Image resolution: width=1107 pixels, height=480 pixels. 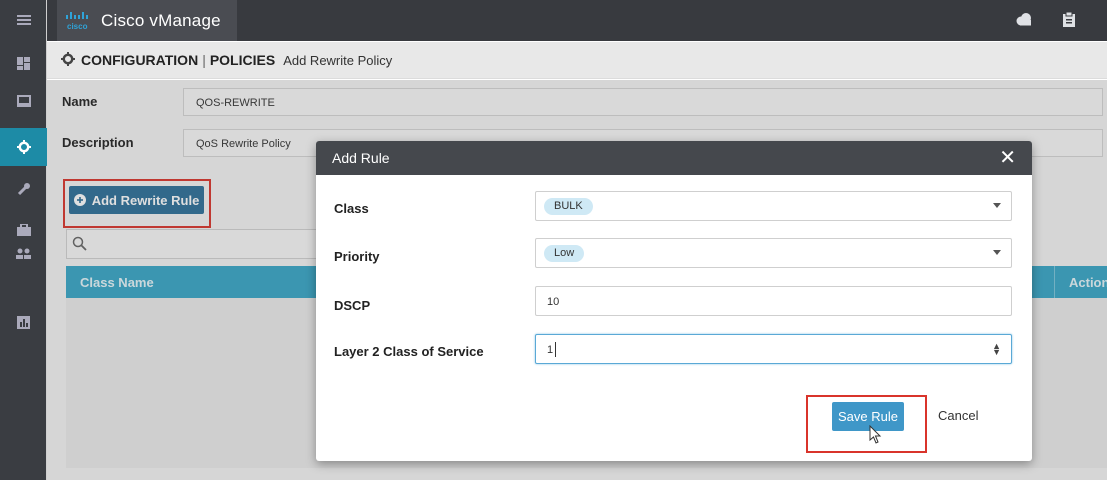 What do you see at coordinates (77, 21) in the screenshot?
I see `cisco-logo-icon: cisco` at bounding box center [77, 21].